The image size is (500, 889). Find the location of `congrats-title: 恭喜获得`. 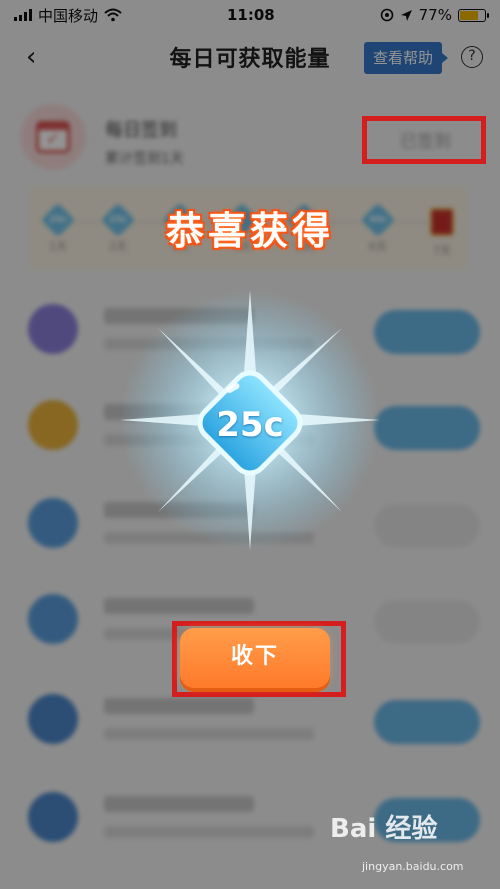

congrats-title: 恭喜获得 is located at coordinates (249, 231).